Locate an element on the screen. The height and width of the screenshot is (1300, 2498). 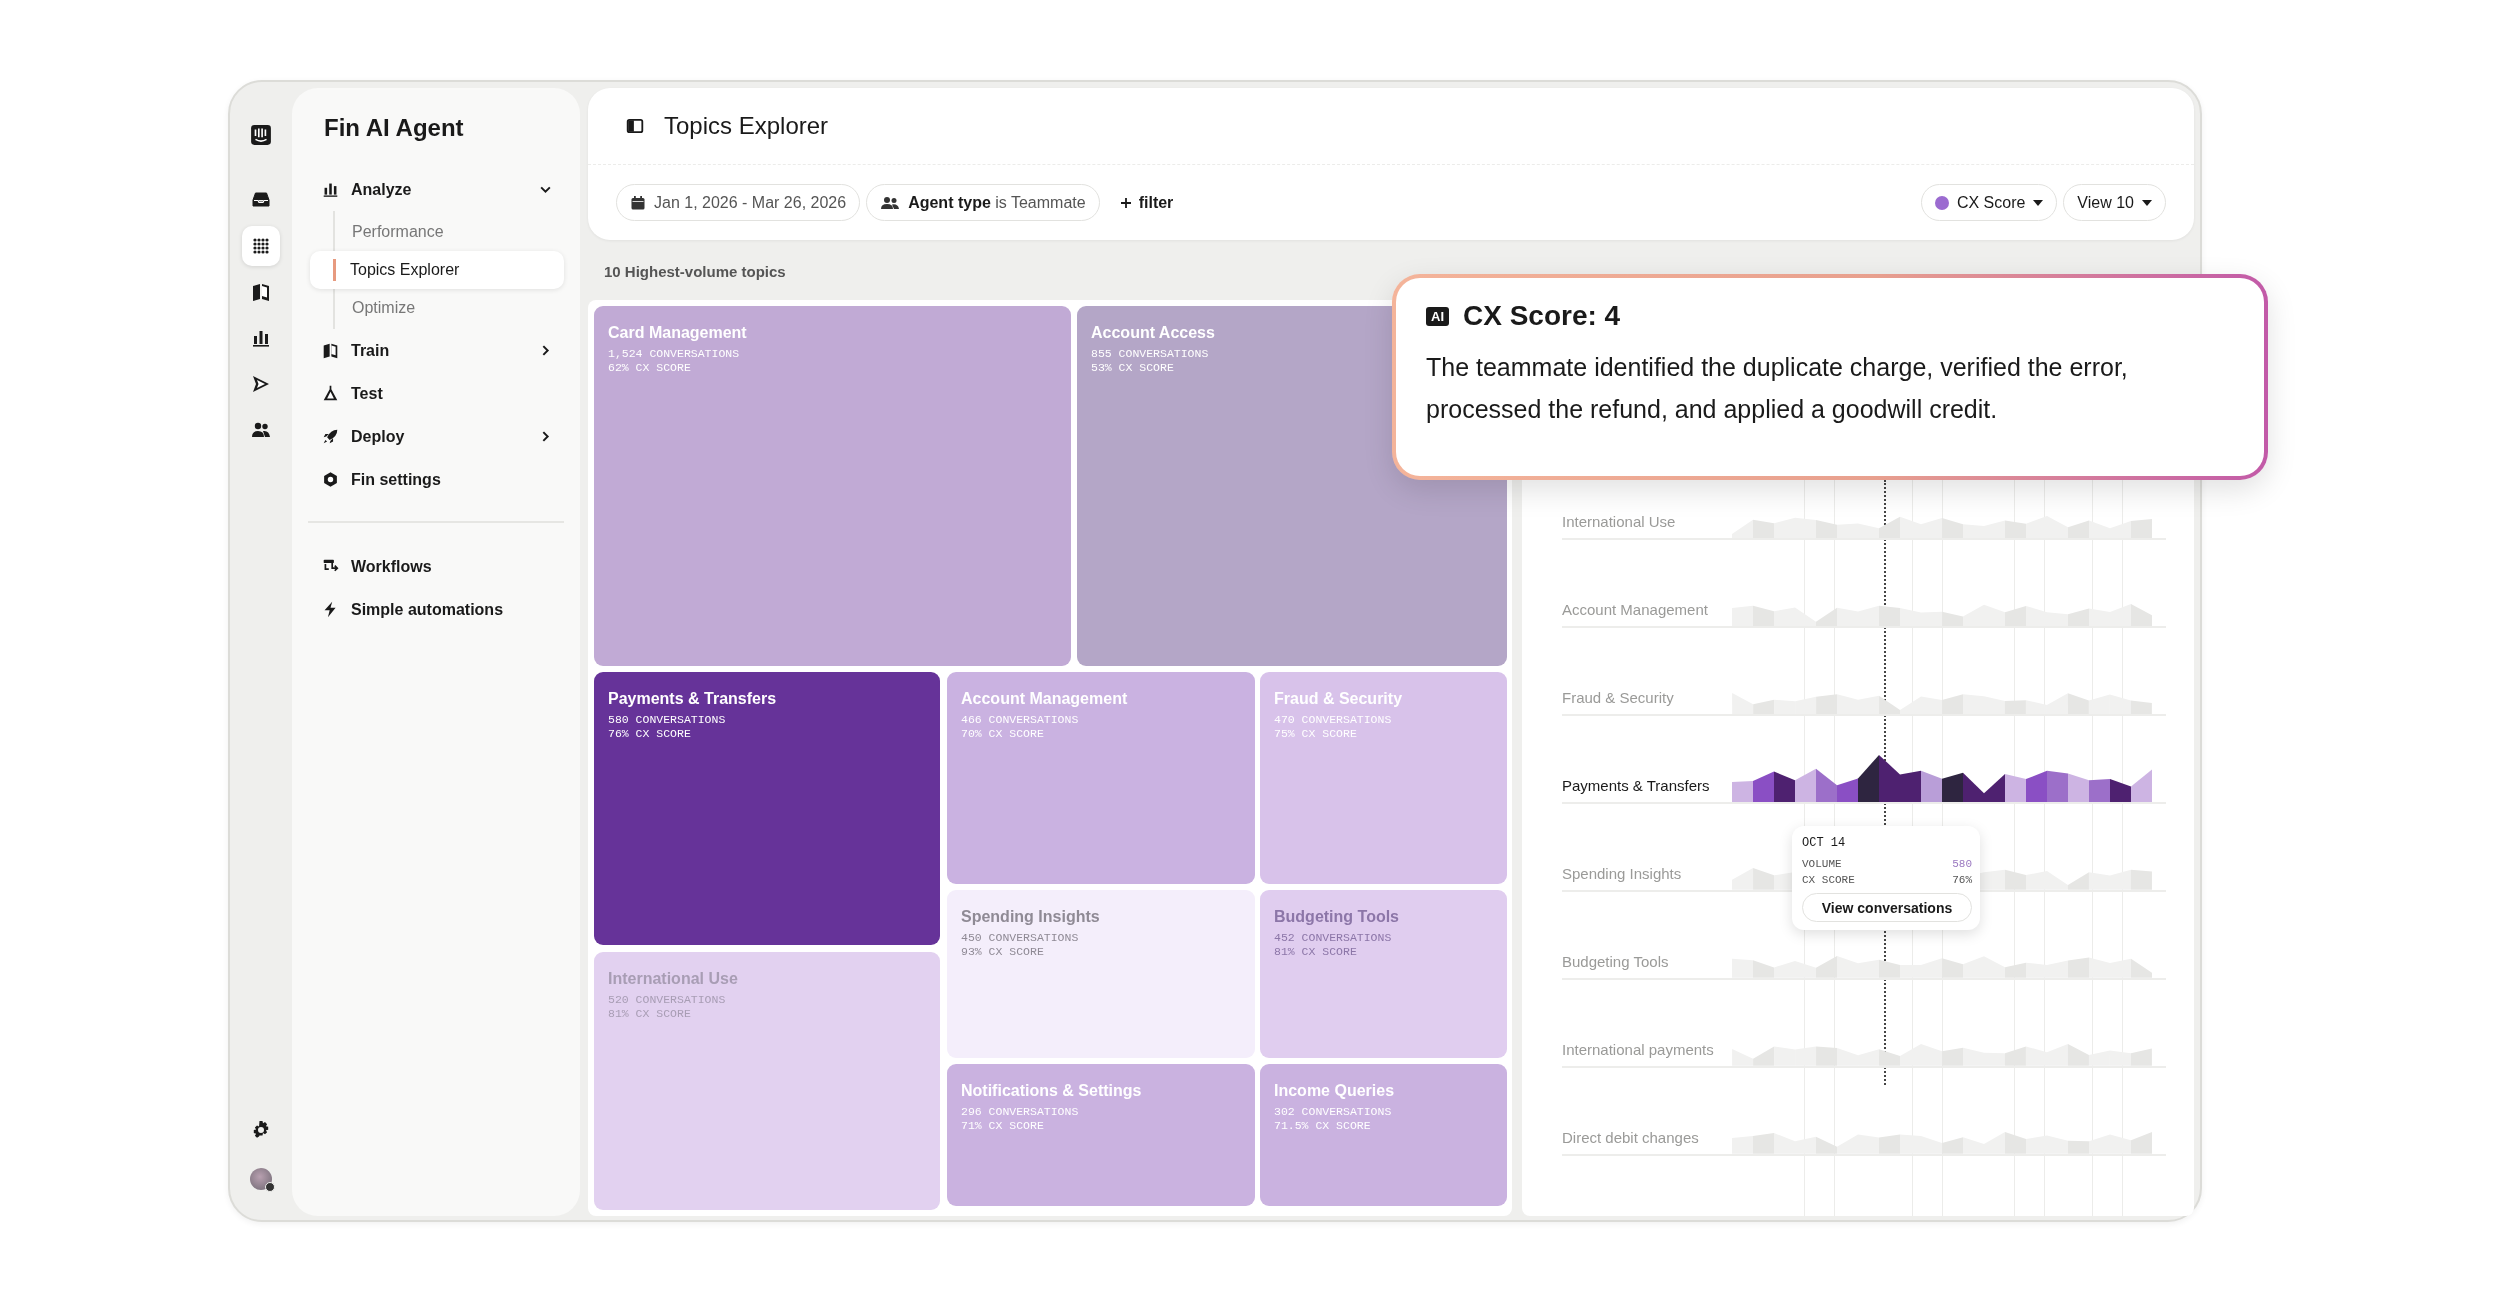
tile-title: International Use is located at coordinates (673, 979).